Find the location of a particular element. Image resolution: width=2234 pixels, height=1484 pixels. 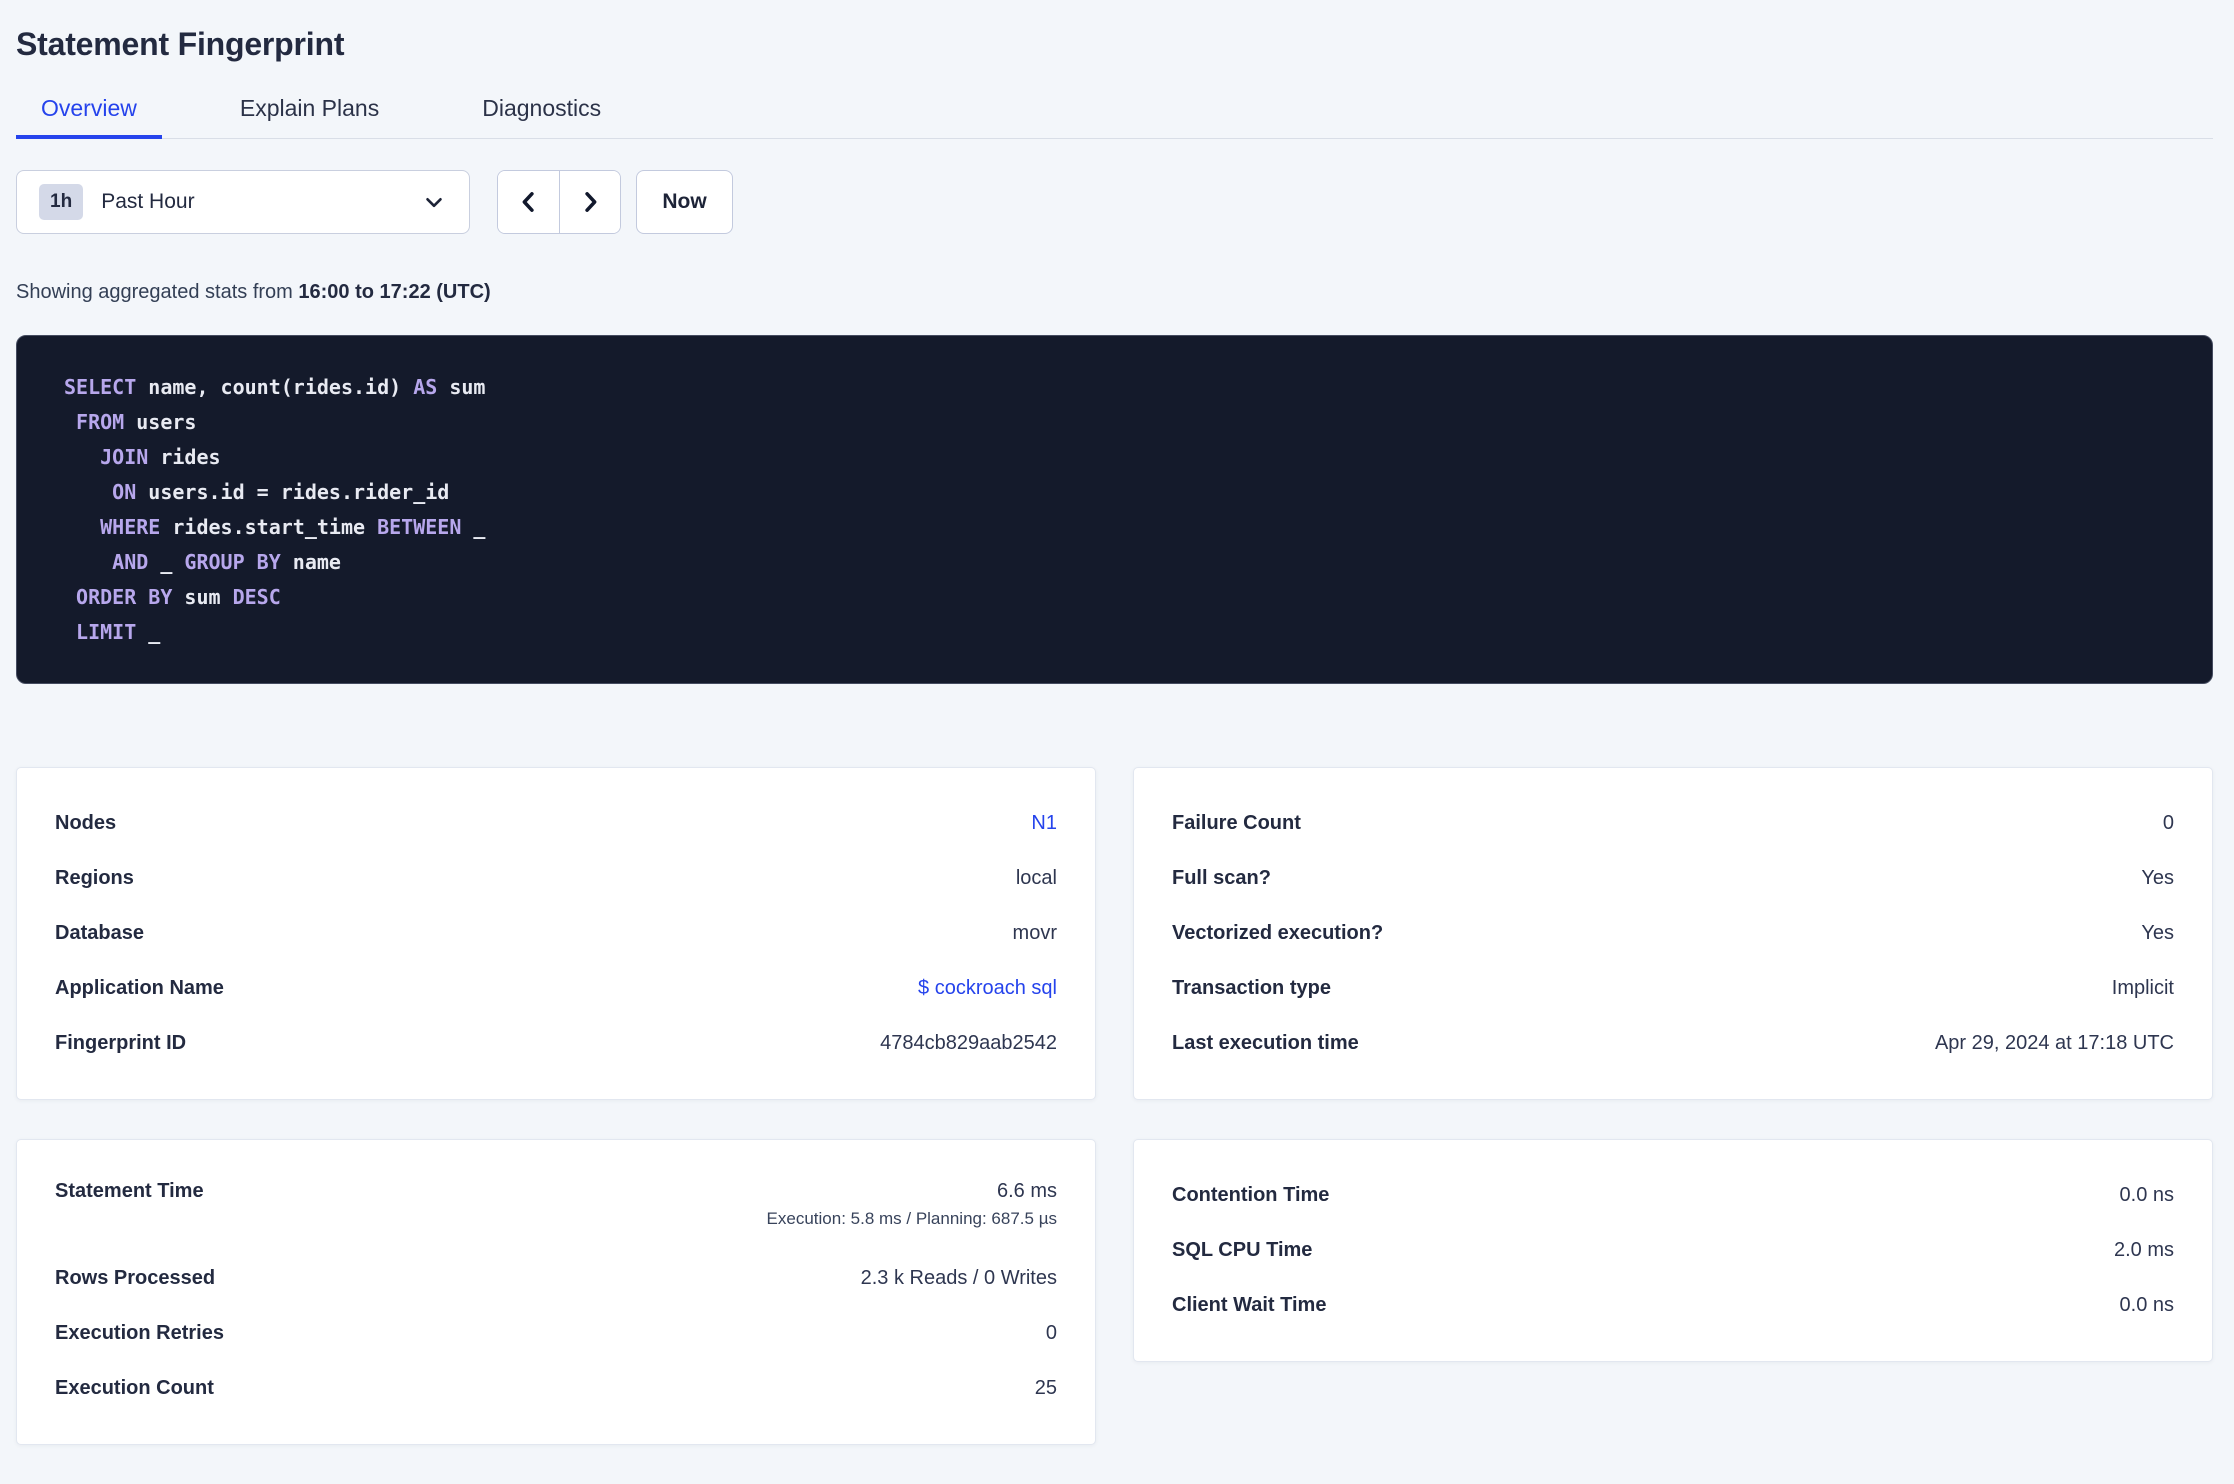

property-row: Application Name $ cockroach sql is located at coordinates (556, 988).